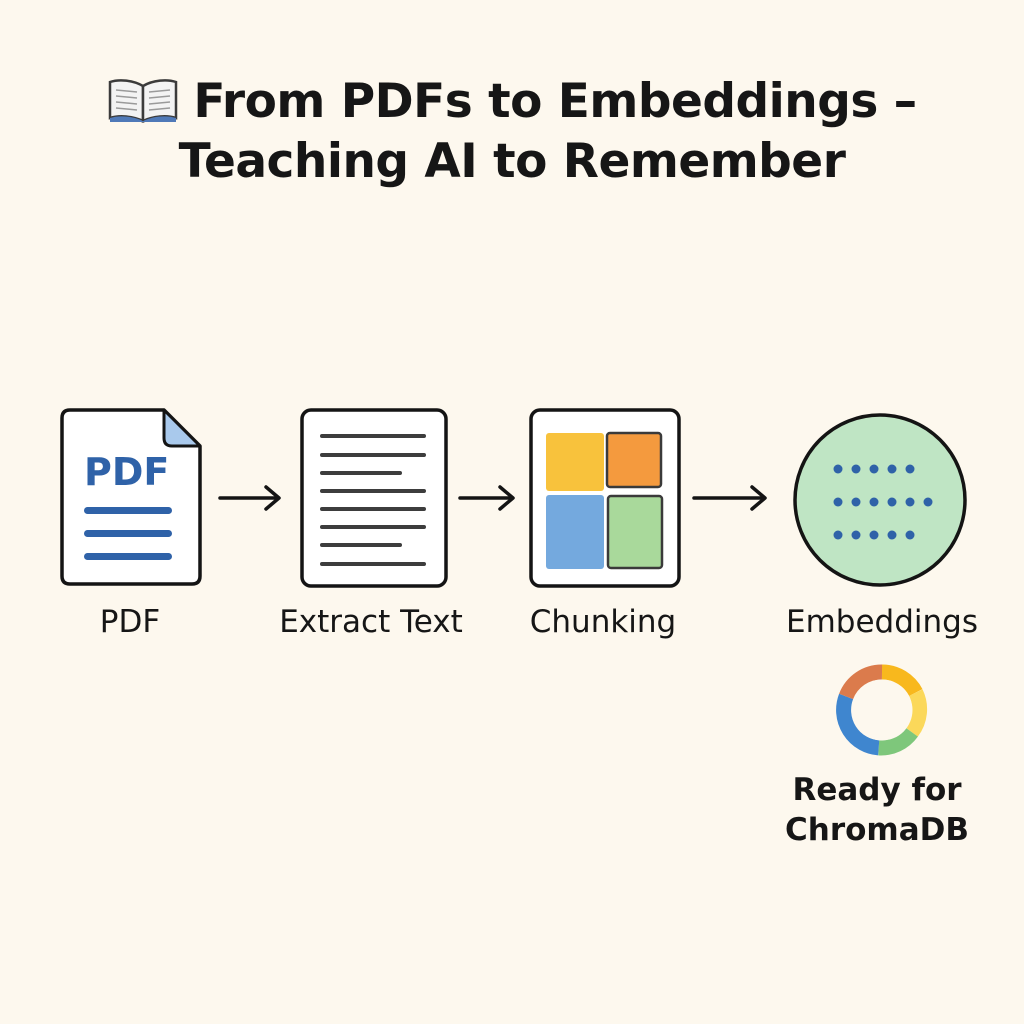 Image resolution: width=1024 pixels, height=1024 pixels. I want to click on chromadb-logo-icon, so click(882, 710).